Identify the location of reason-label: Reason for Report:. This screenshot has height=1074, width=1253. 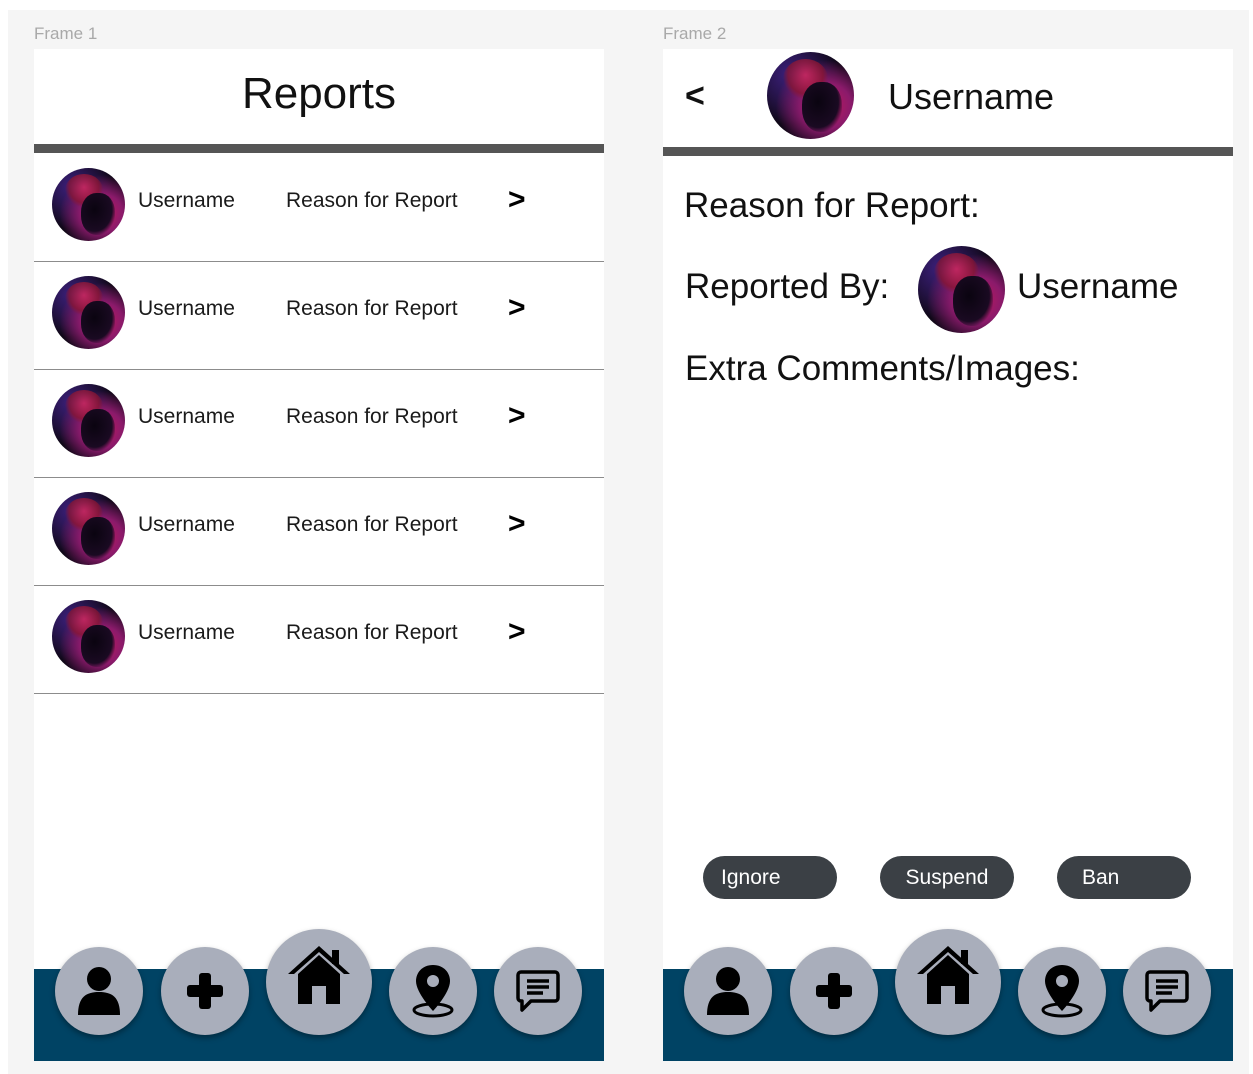
(832, 205).